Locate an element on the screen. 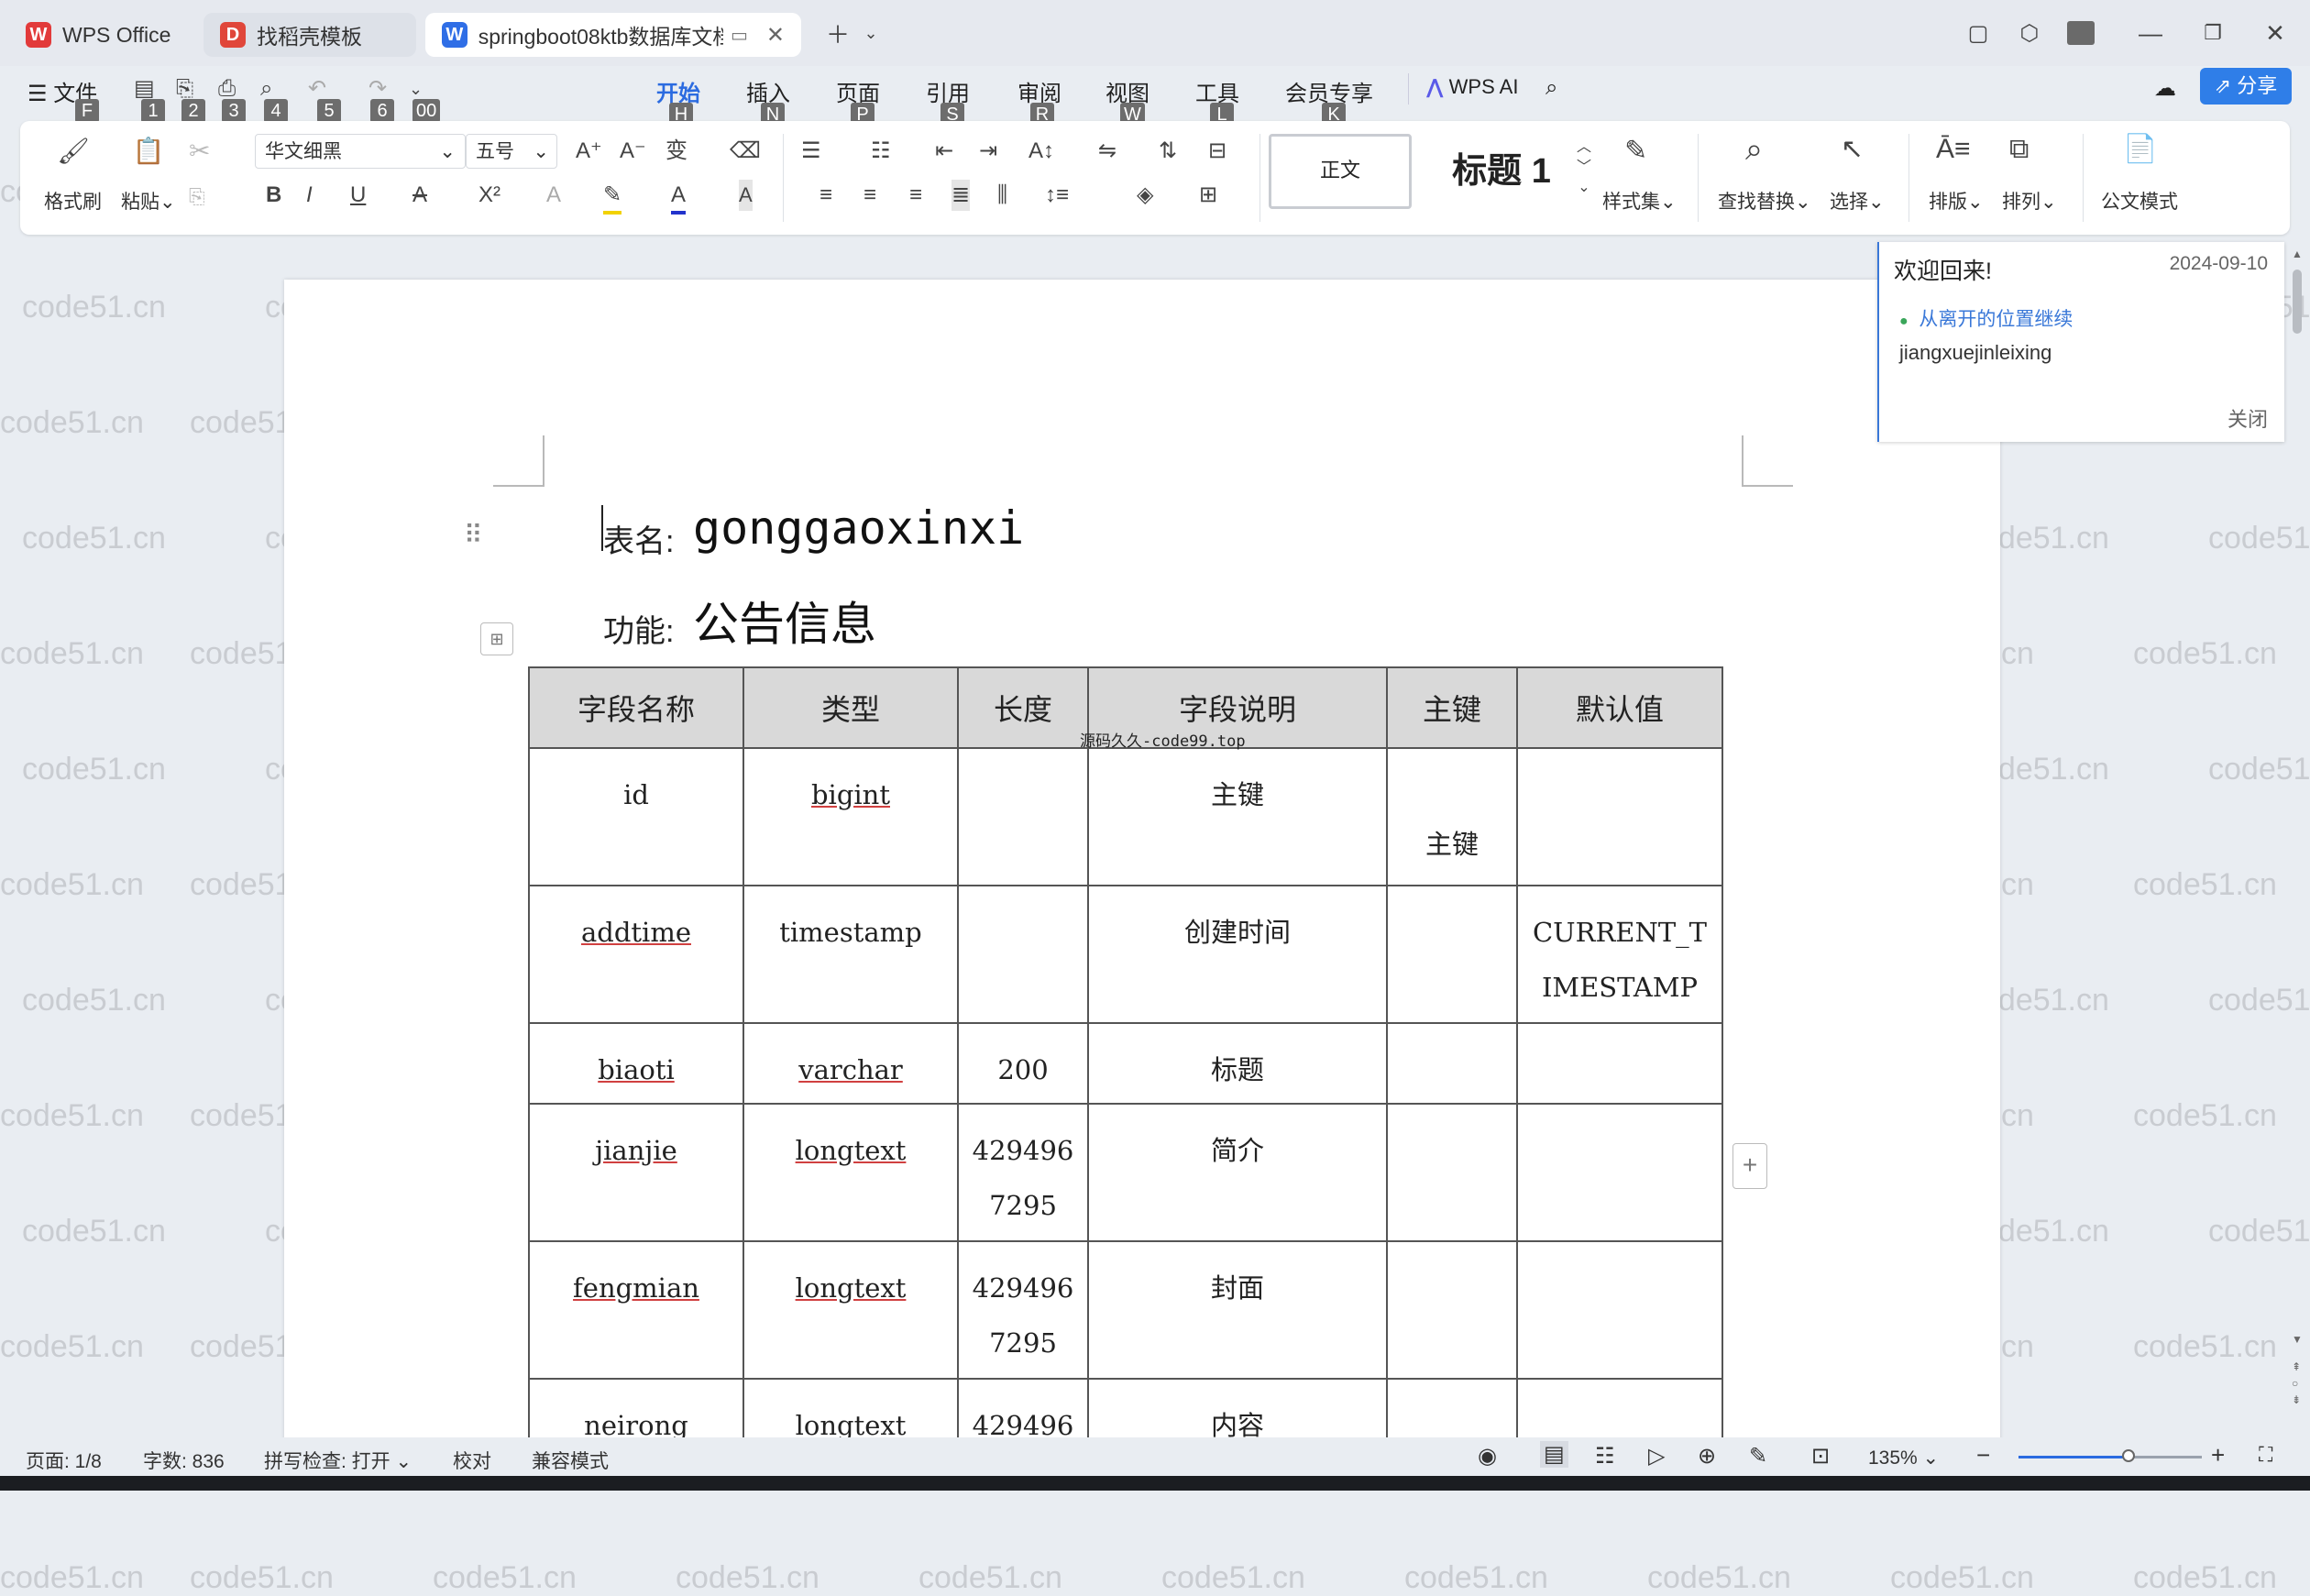  cell-desc: 标题 is located at coordinates (1237, 1063).